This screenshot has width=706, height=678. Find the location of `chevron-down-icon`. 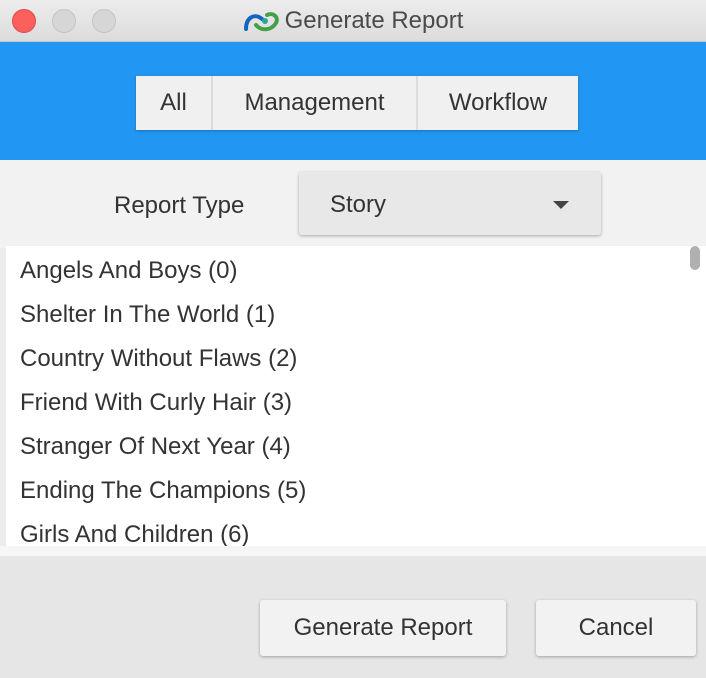

chevron-down-icon is located at coordinates (561, 205).